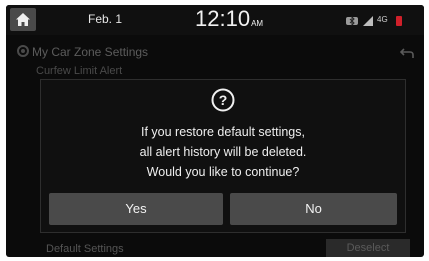 The image size is (429, 261). I want to click on home-button, so click(23, 19).